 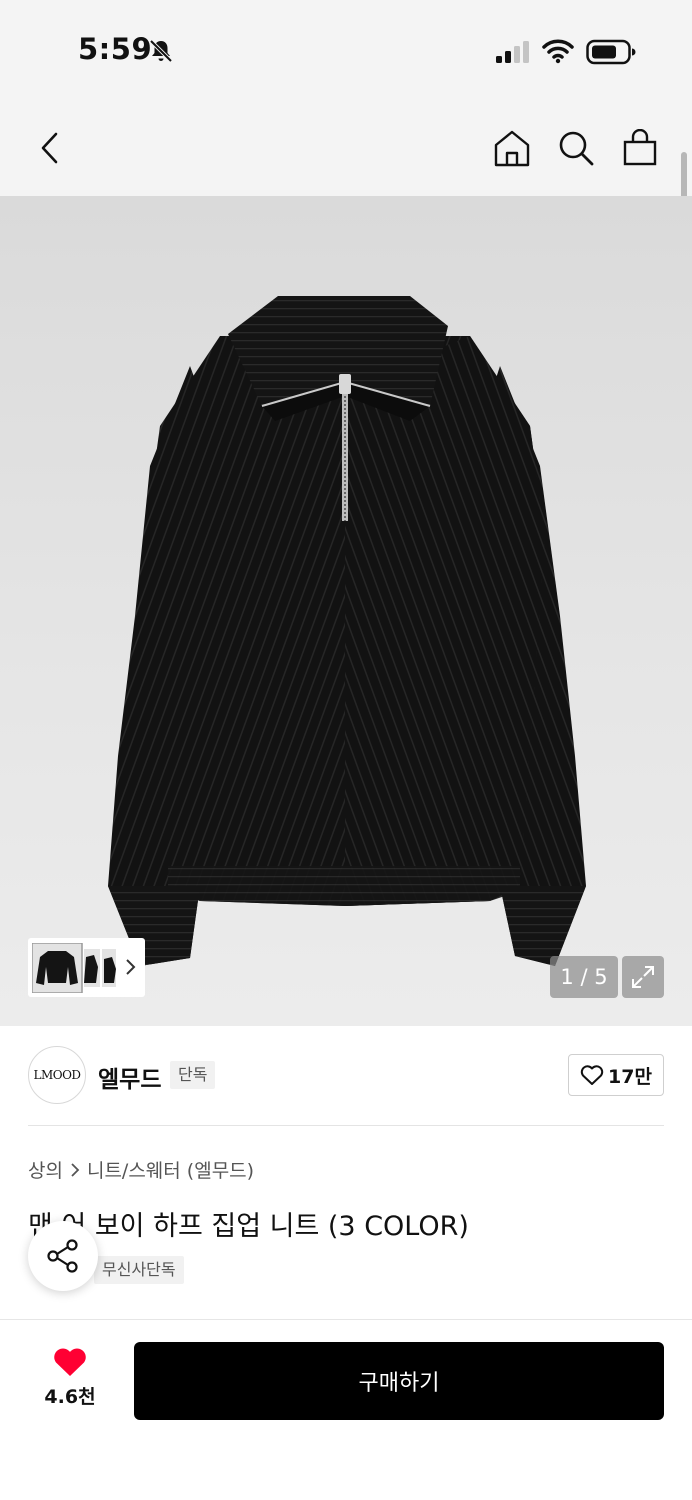 I want to click on thumbnail-images, so click(x=74, y=967).